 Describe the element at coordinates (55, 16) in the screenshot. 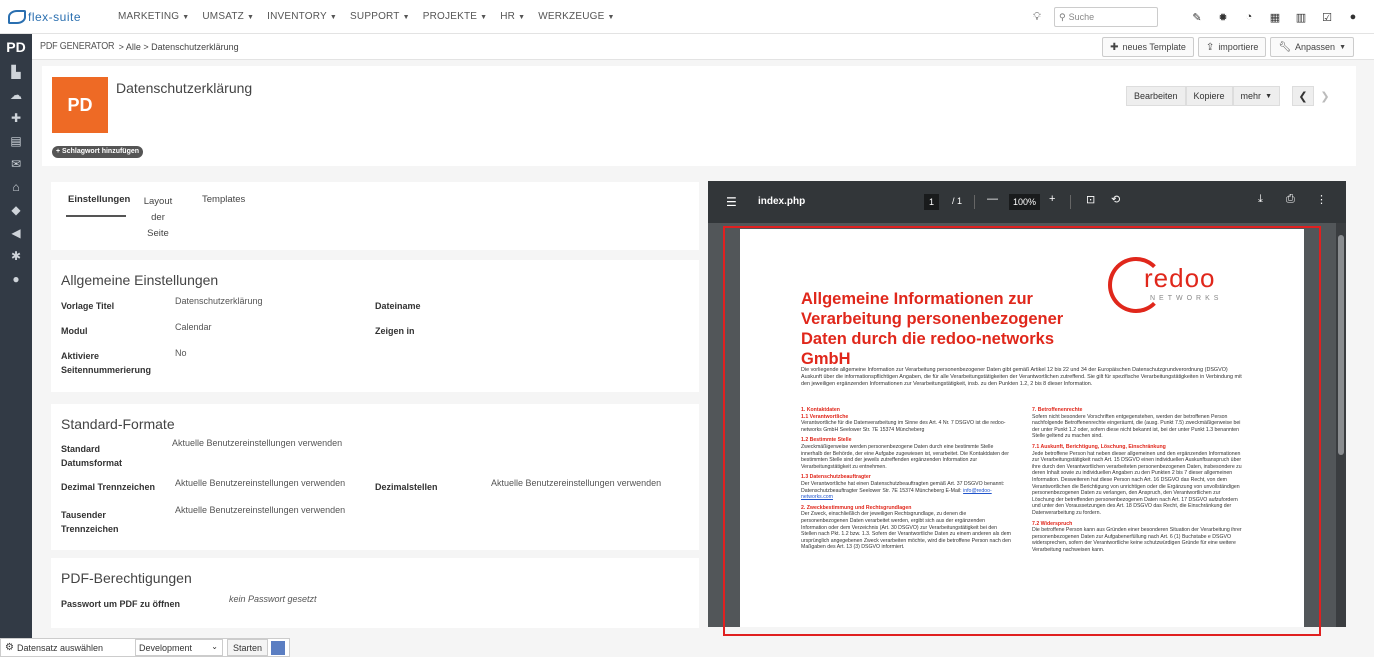

I see `logo-text: flex-suite` at that location.